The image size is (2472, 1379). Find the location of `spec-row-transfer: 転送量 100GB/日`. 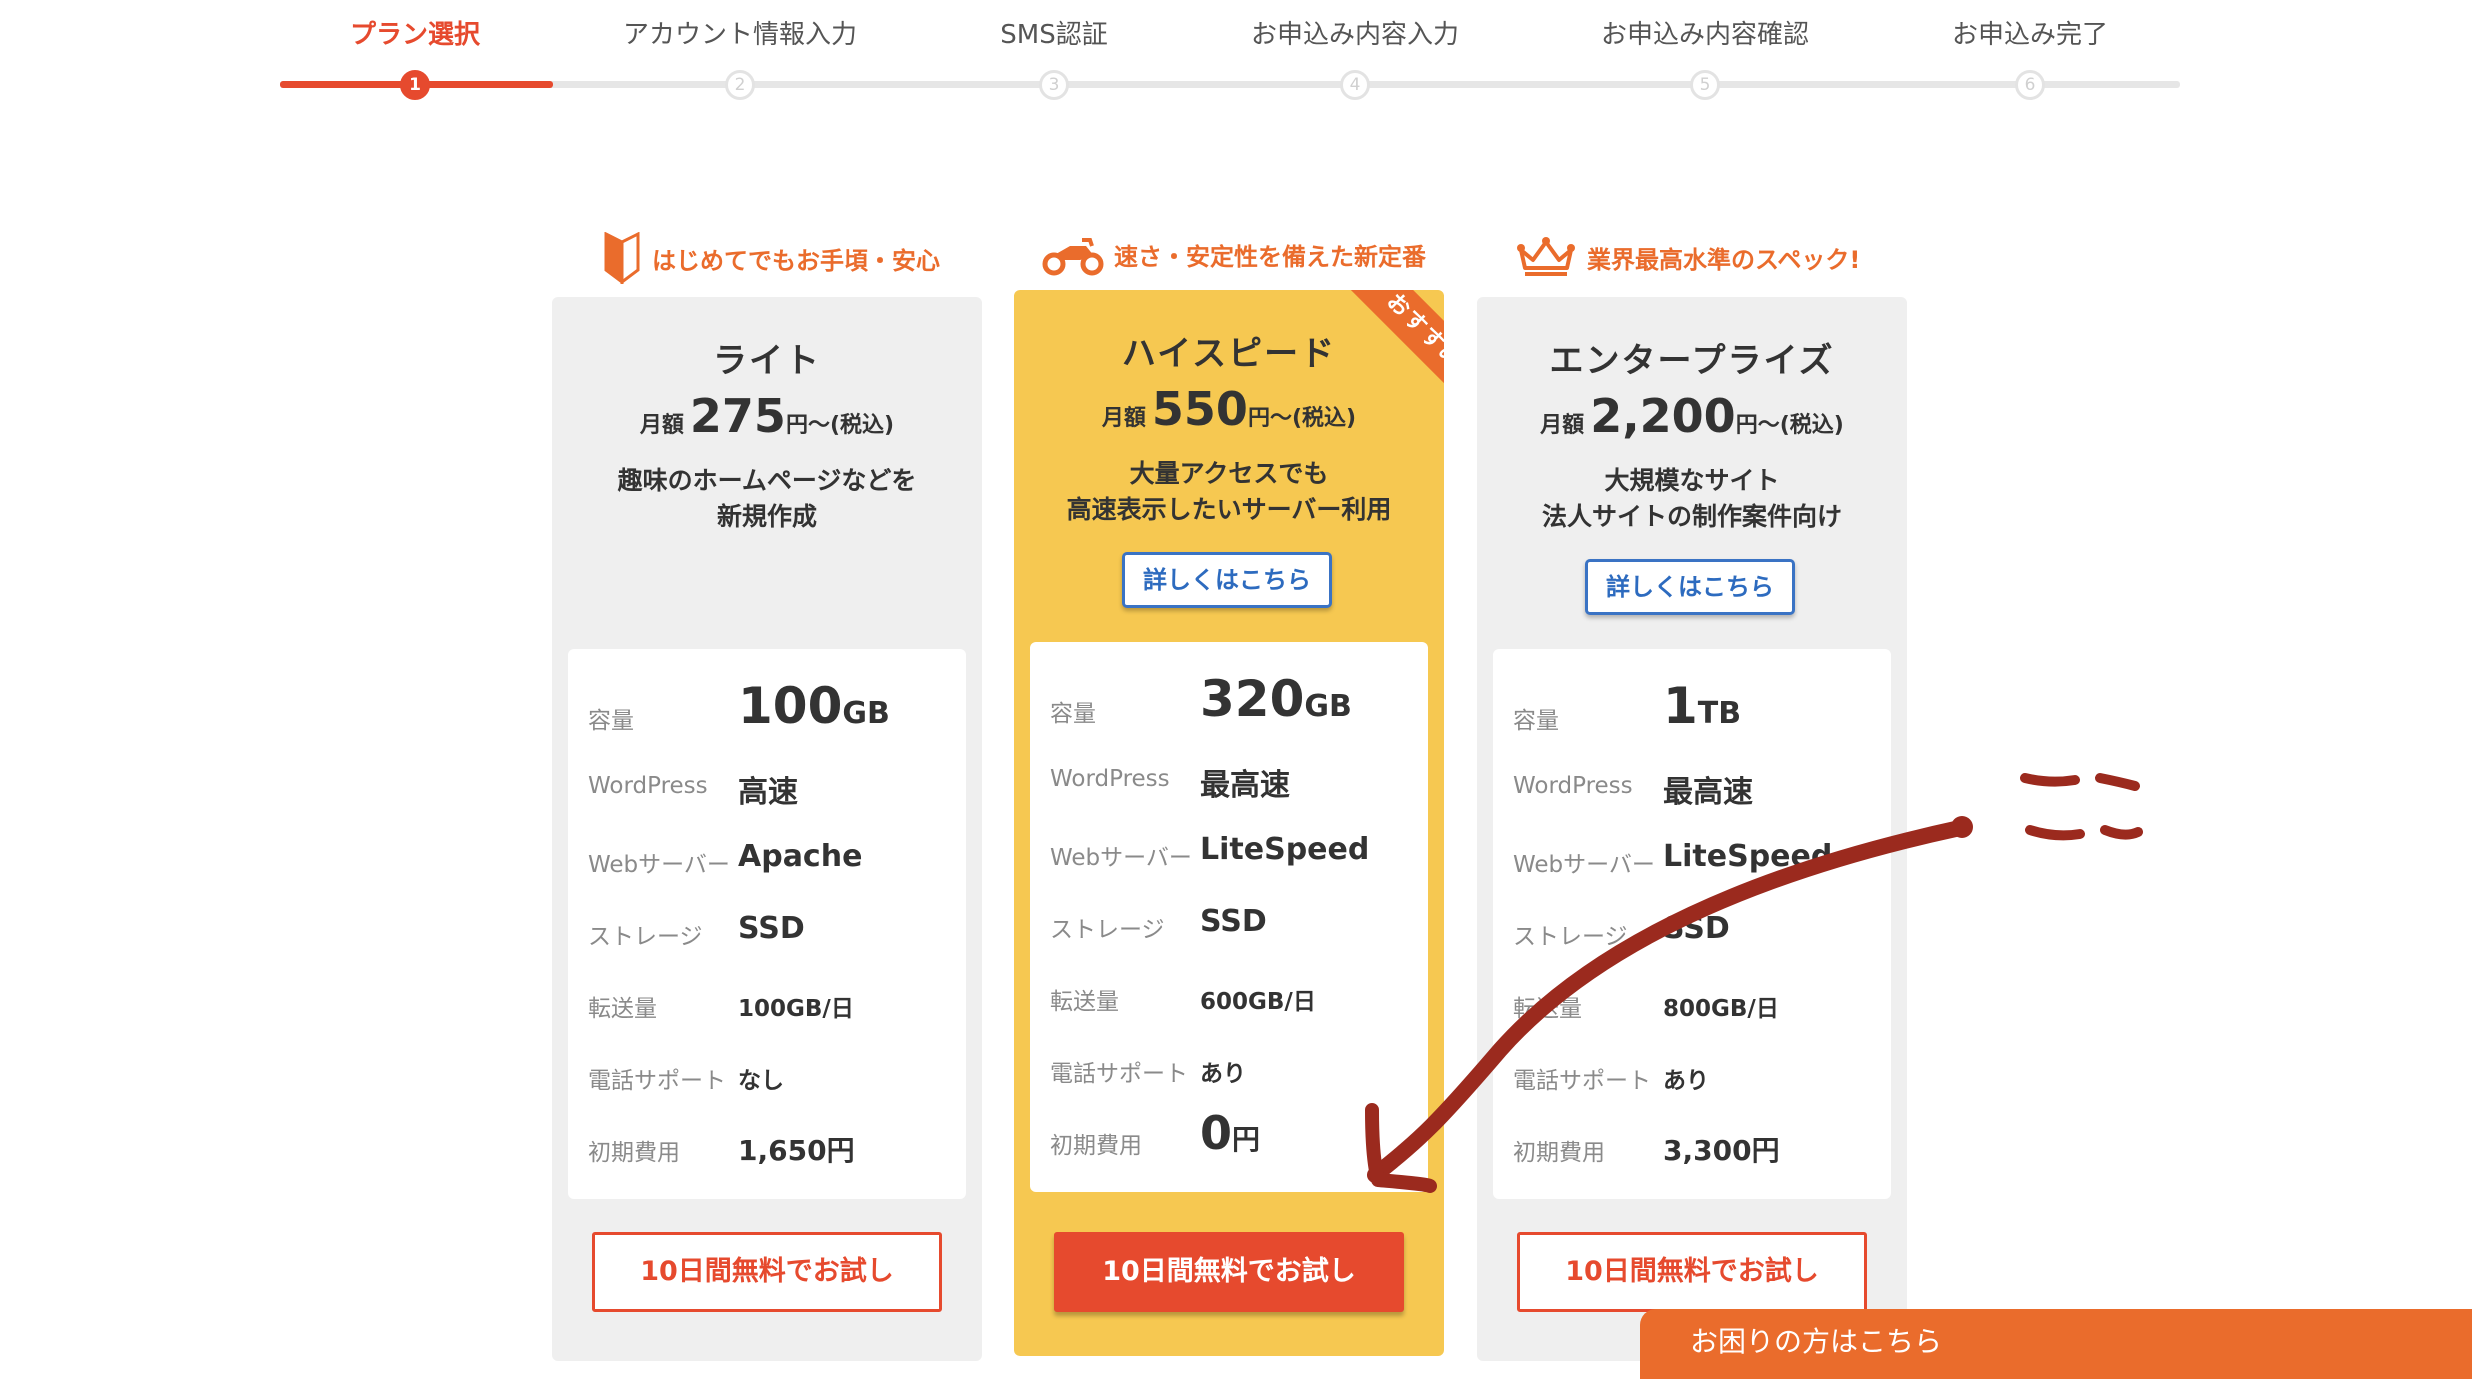

spec-row-transfer: 転送量 100GB/日 is located at coordinates (772, 1003).